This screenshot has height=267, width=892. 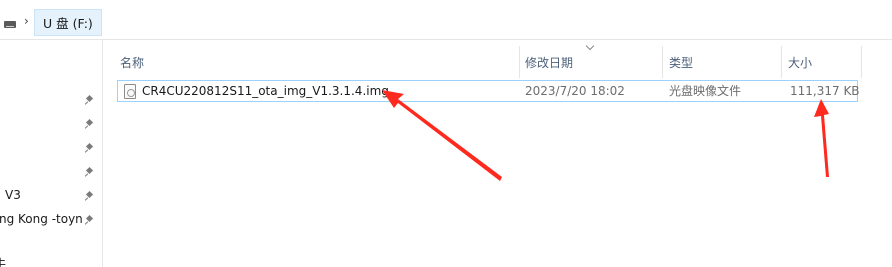 I want to click on nav-item-v3: V3, so click(x=13, y=195).